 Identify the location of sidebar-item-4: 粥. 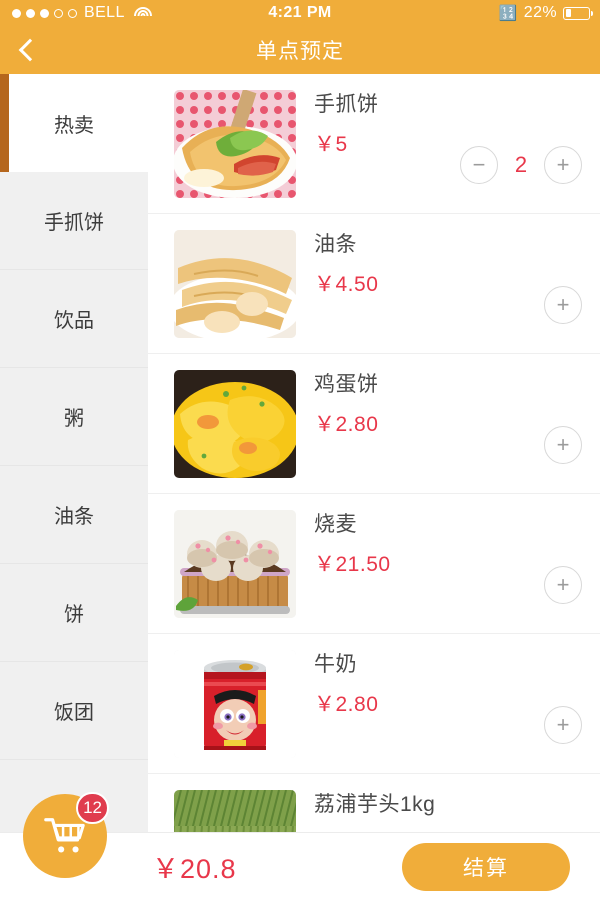
(74, 417).